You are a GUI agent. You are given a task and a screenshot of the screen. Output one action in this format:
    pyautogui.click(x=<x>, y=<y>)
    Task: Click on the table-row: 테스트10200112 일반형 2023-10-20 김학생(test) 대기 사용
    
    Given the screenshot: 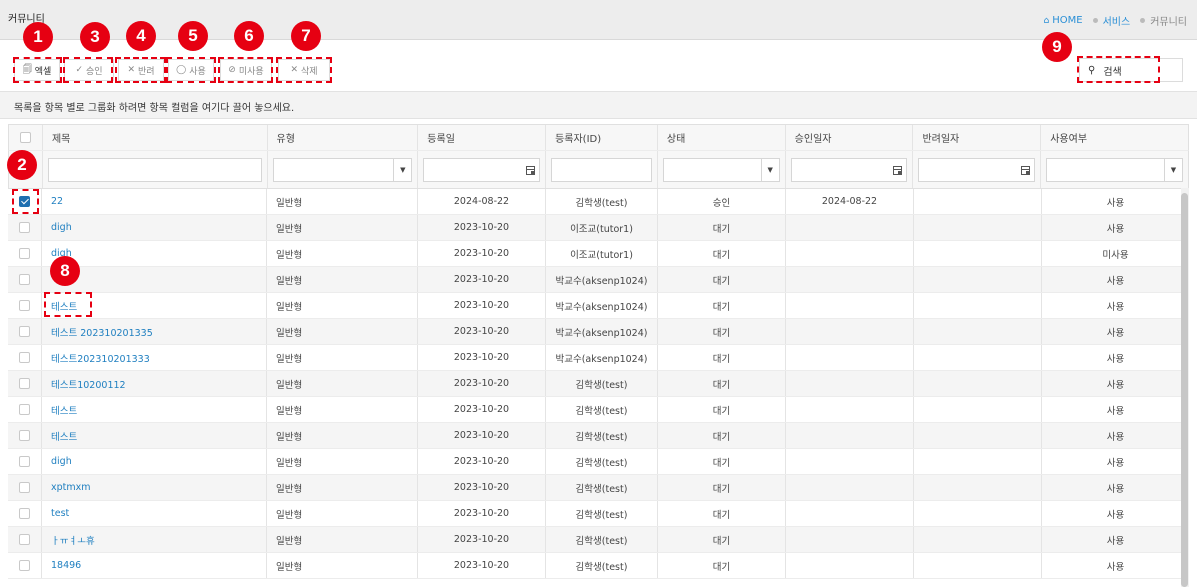 What is the action you would take?
    pyautogui.click(x=598, y=384)
    